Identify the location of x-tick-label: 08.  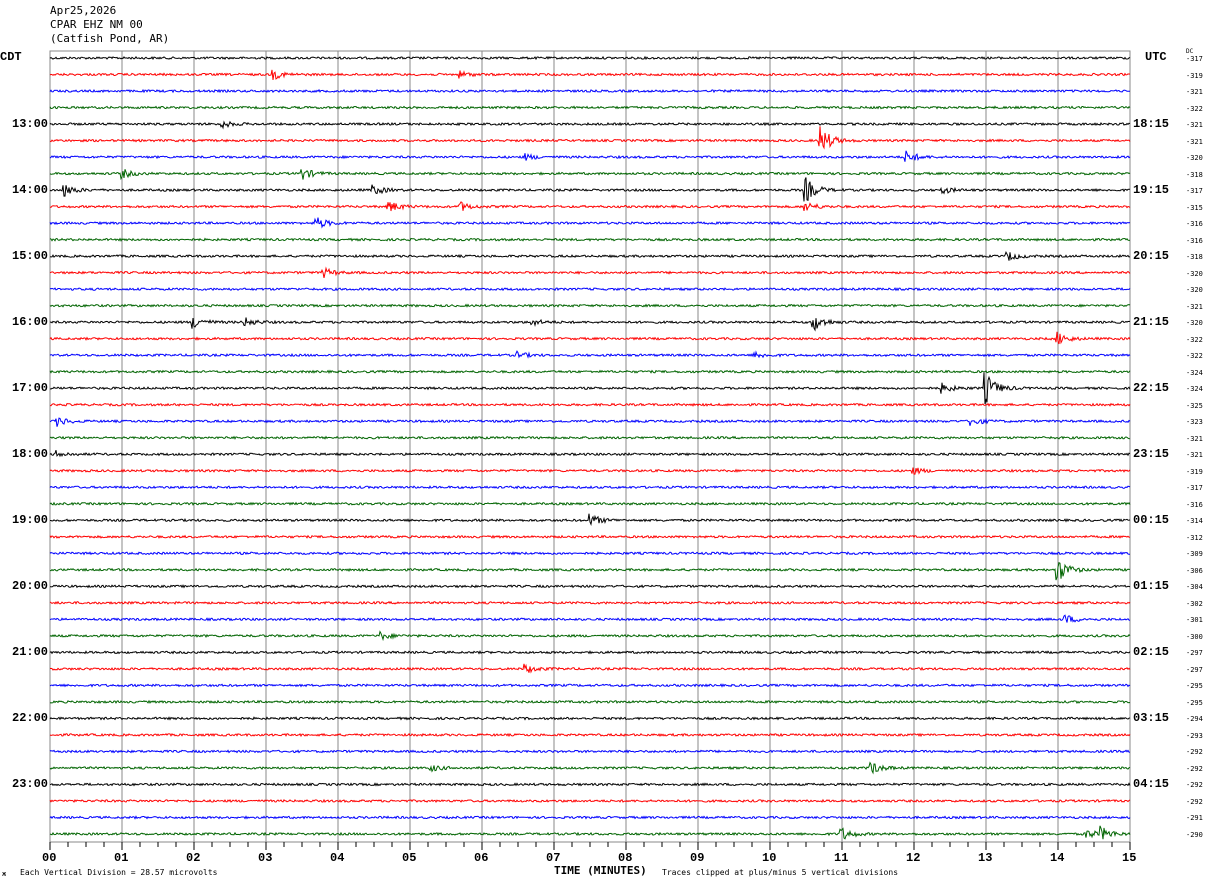
(625, 858).